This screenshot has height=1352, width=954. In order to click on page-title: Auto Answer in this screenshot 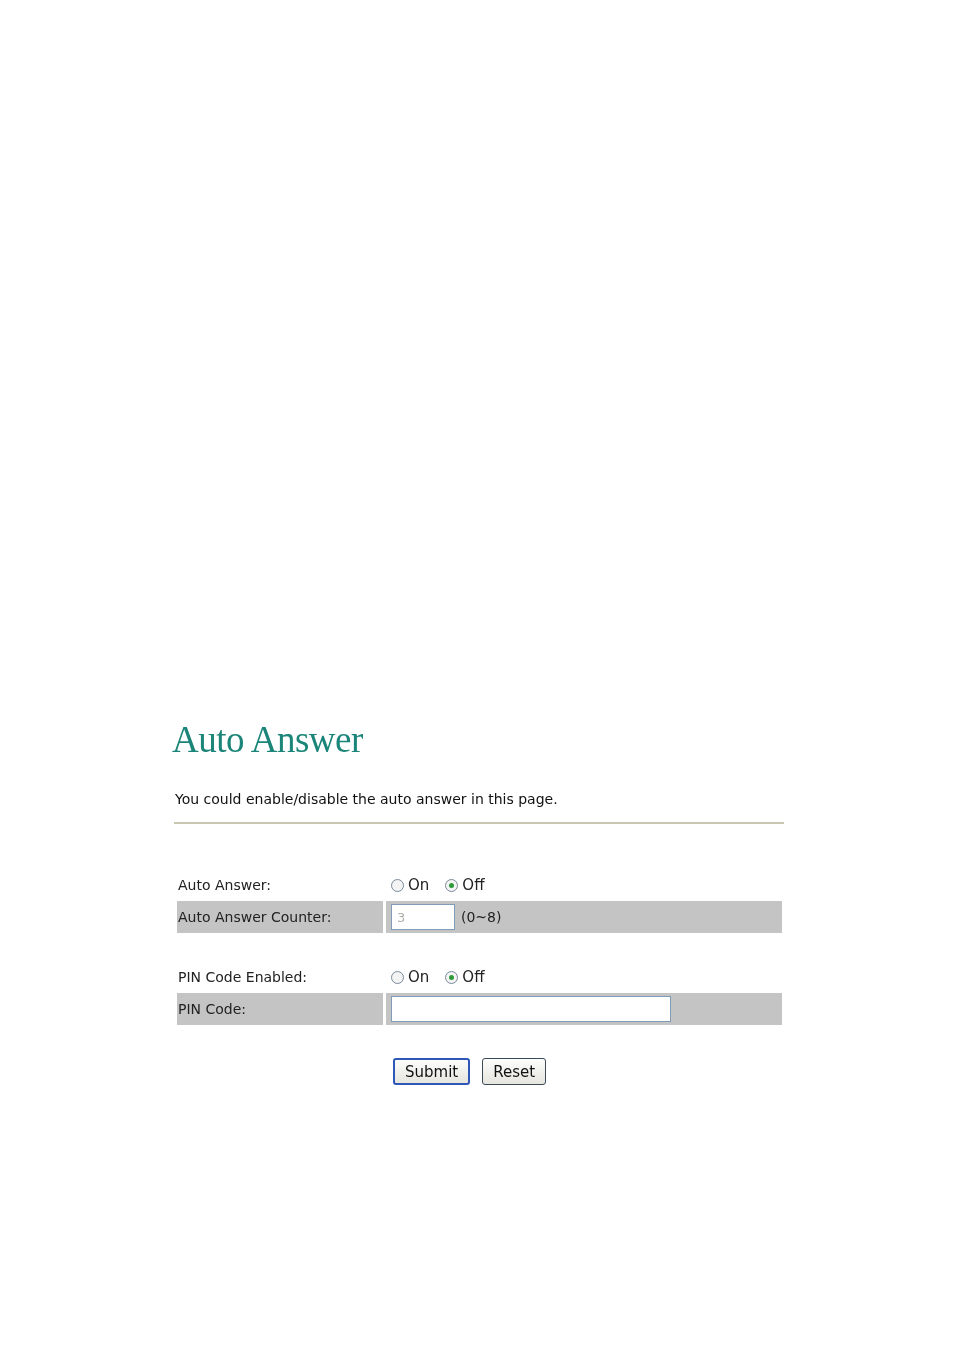, I will do `click(267, 740)`.